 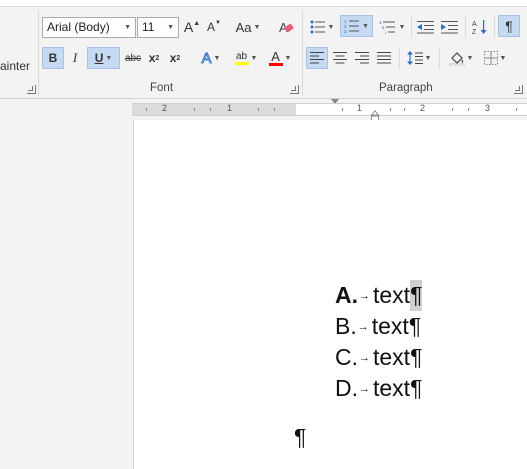 I want to click on align-center-button, so click(x=340, y=58).